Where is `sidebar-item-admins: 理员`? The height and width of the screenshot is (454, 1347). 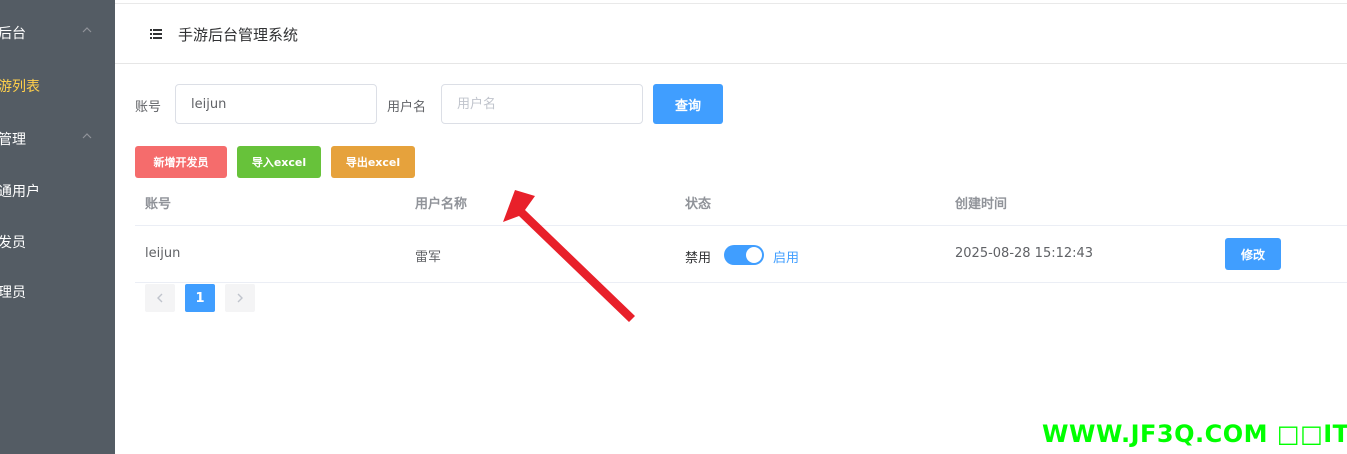
sidebar-item-admins: 理员 is located at coordinates (57, 292).